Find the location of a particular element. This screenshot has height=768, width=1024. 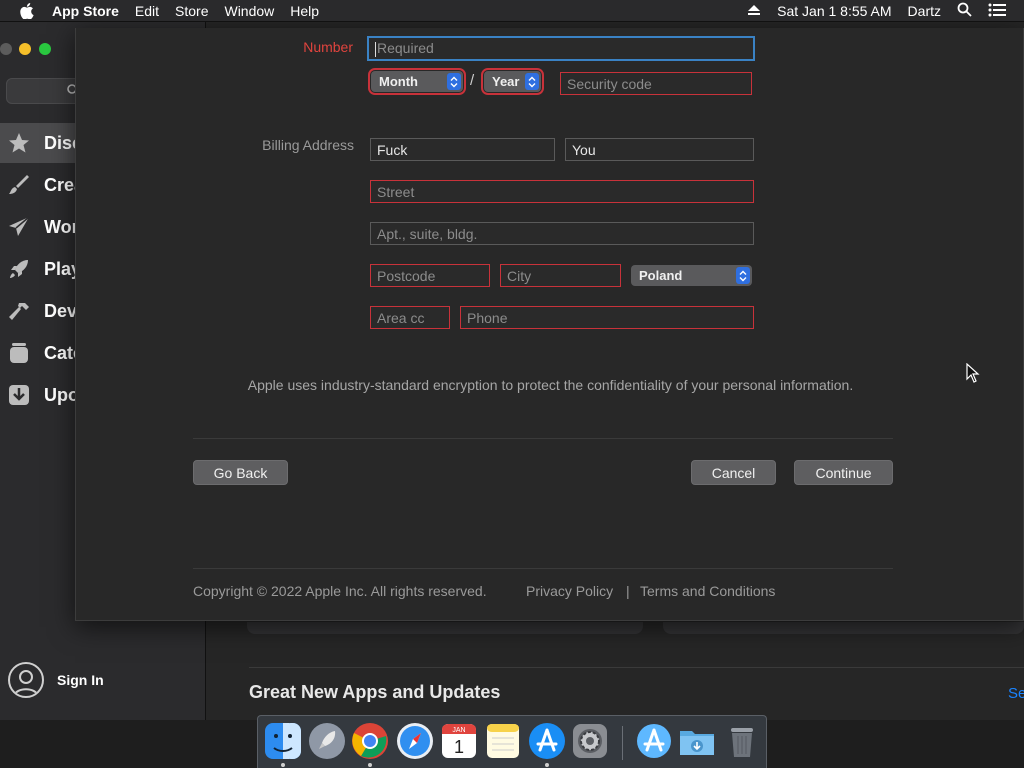

avatar is located at coordinates (26, 680).